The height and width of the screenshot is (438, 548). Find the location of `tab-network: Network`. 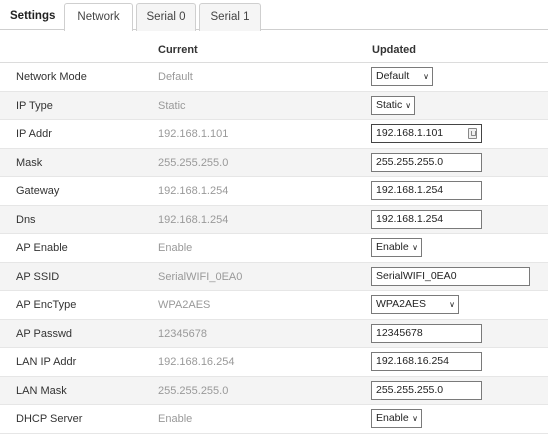

tab-network: Network is located at coordinates (98, 17).